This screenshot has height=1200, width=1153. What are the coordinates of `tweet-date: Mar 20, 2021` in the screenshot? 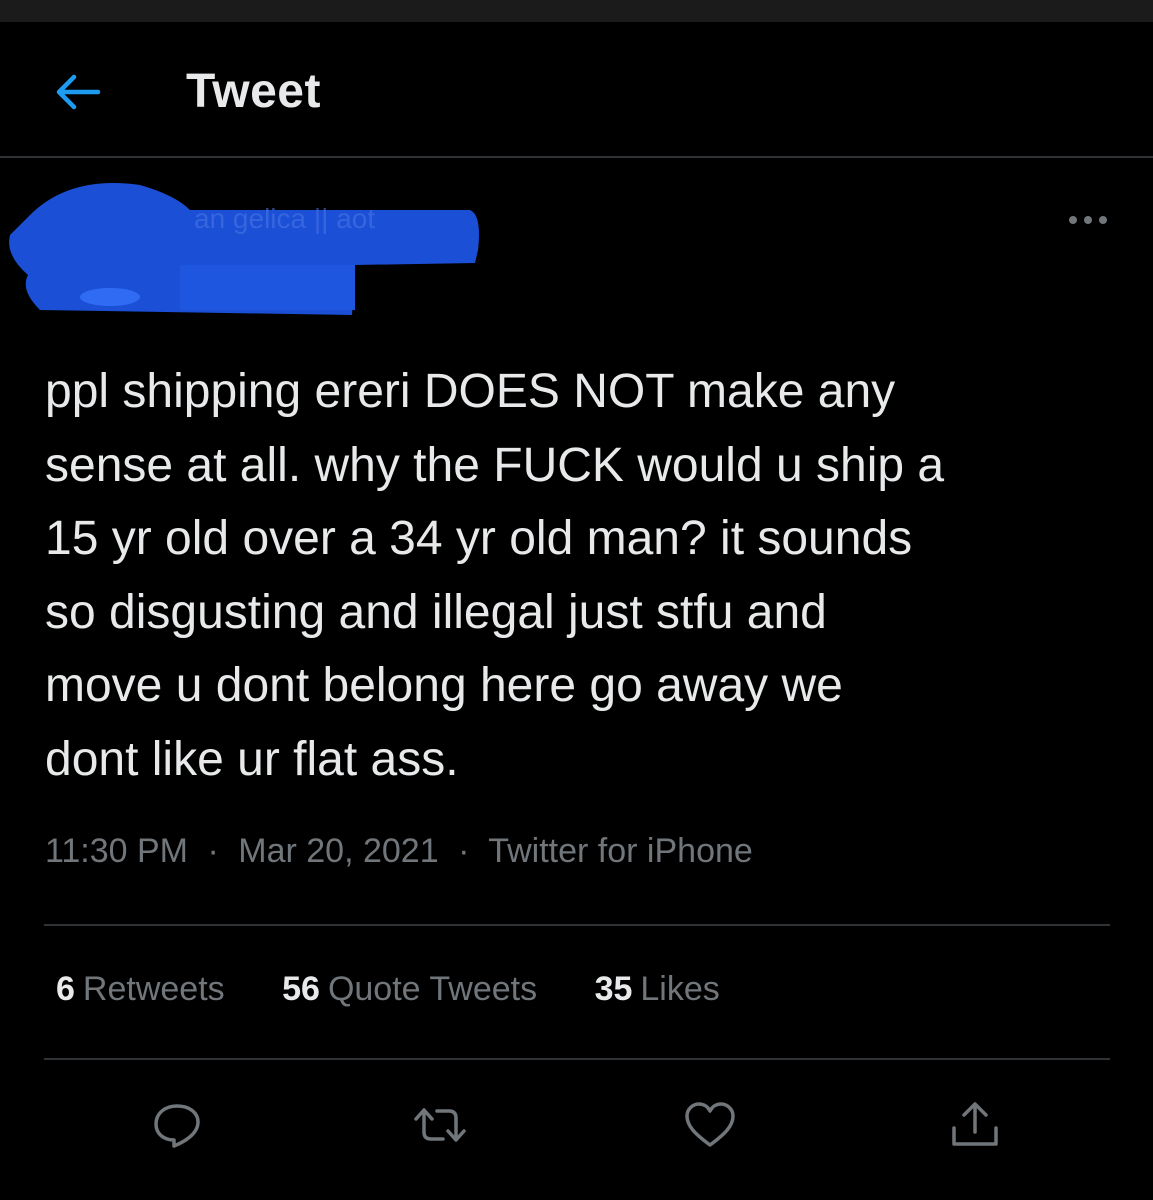 It's located at (338, 851).